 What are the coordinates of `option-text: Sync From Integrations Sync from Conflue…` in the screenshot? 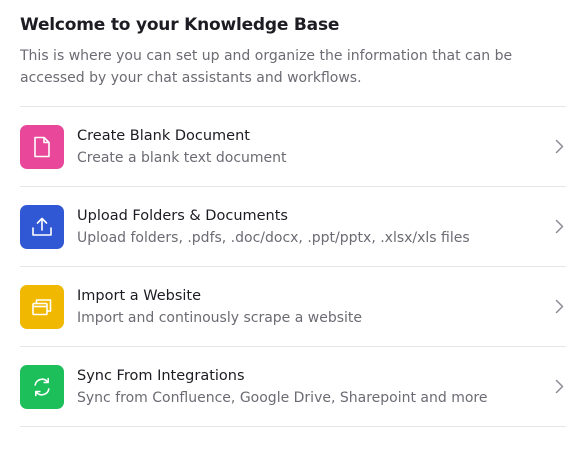 It's located at (311, 387).